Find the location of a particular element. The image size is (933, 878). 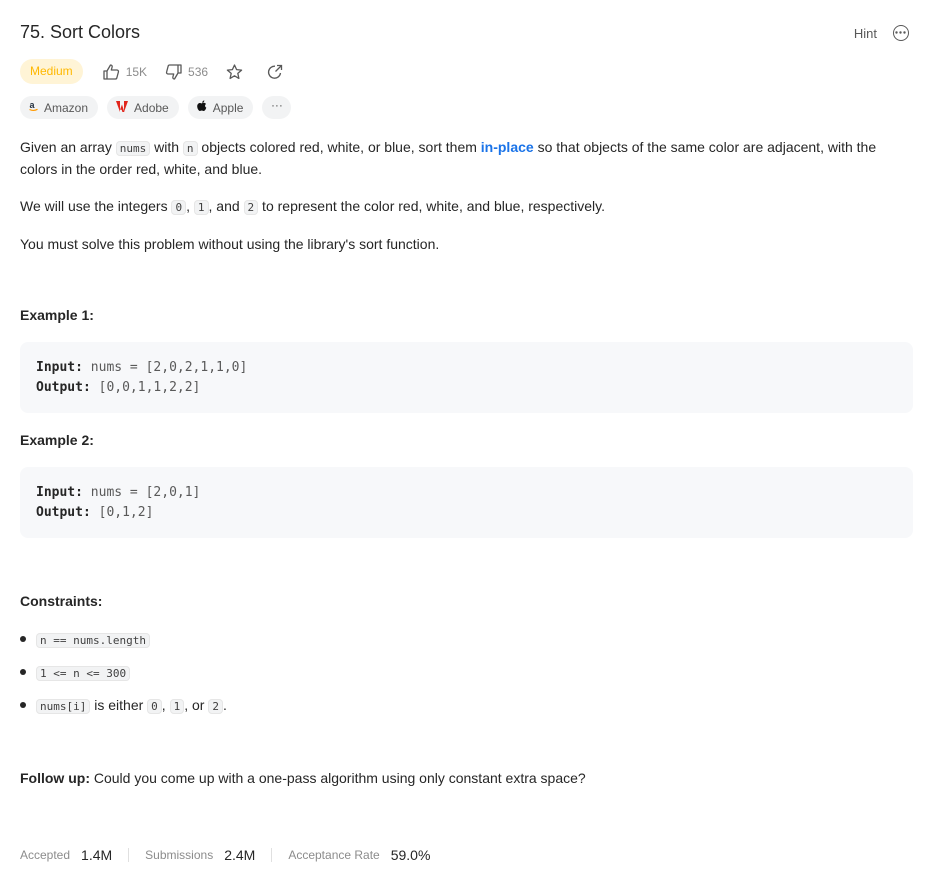

more-options-icon is located at coordinates (901, 33).